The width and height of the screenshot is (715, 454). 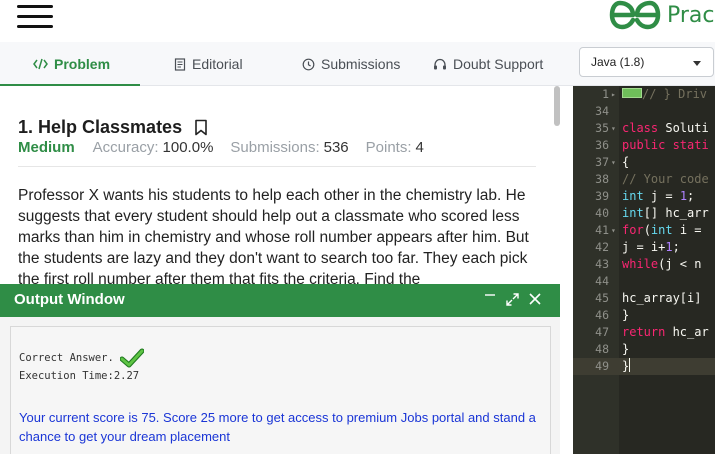 What do you see at coordinates (40, 64) in the screenshot?
I see `code-icon` at bounding box center [40, 64].